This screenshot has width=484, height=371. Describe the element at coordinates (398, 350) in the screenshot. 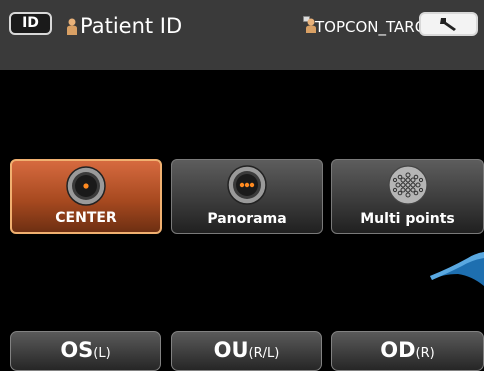

I see `eye-label: OD` at that location.